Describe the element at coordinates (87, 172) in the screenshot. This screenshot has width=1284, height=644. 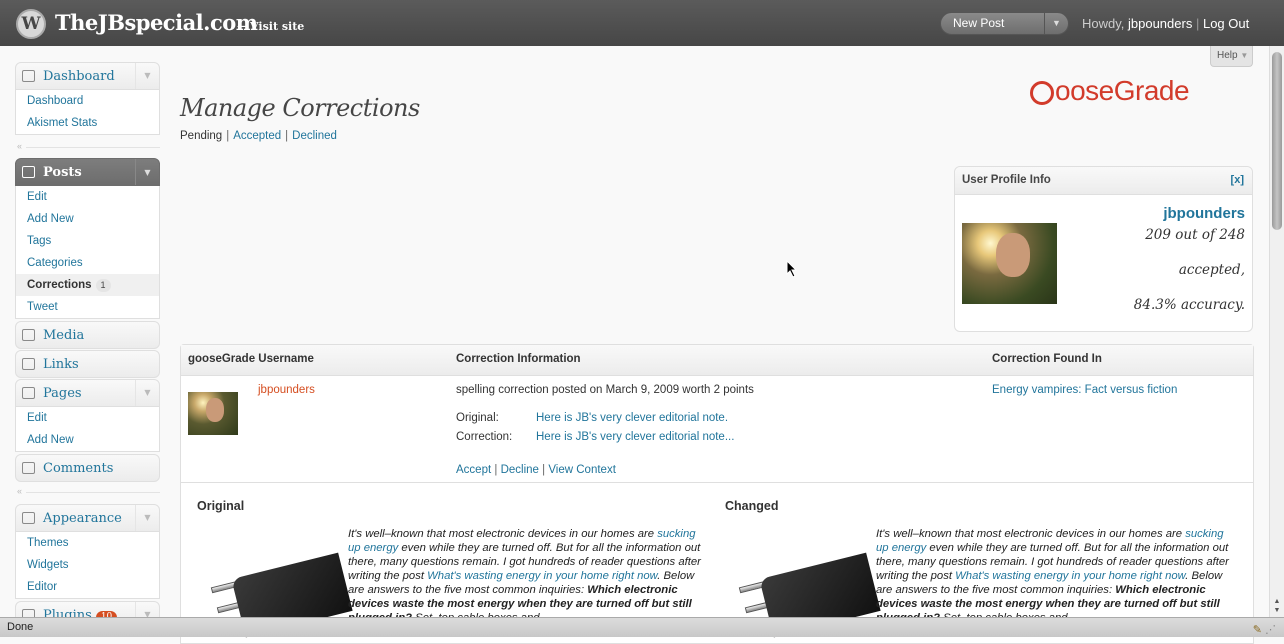
I see `menu-posts: Posts ▼` at that location.